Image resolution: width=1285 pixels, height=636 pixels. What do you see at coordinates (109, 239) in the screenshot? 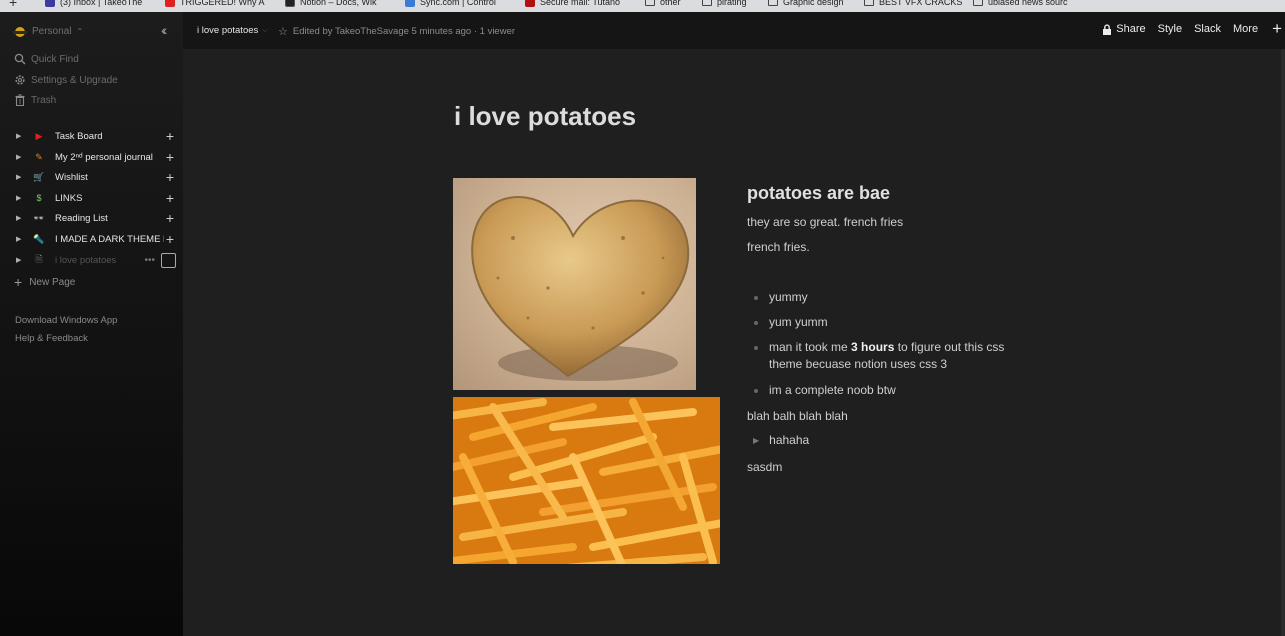
I see `page-label: I MADE A DARK THEME F` at bounding box center [109, 239].